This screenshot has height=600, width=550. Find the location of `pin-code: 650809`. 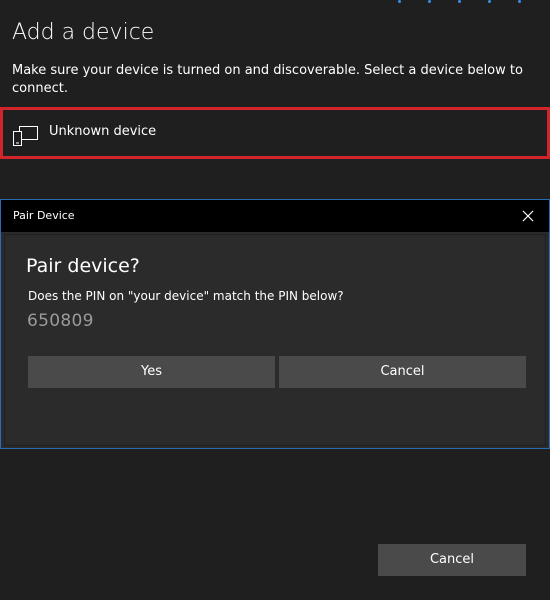

pin-code: 650809 is located at coordinates (60, 321).